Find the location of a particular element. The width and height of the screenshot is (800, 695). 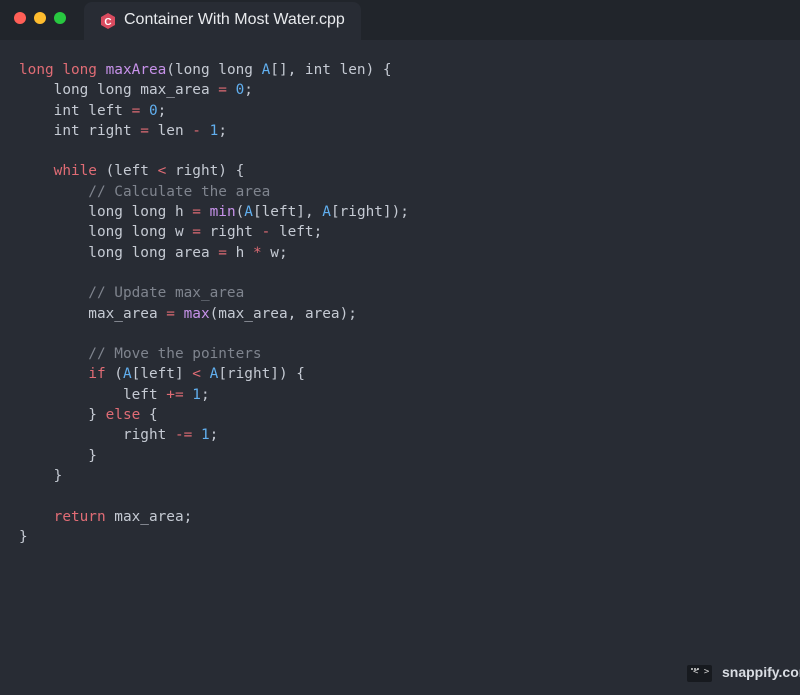

code-token: [right]); is located at coordinates (369, 212).